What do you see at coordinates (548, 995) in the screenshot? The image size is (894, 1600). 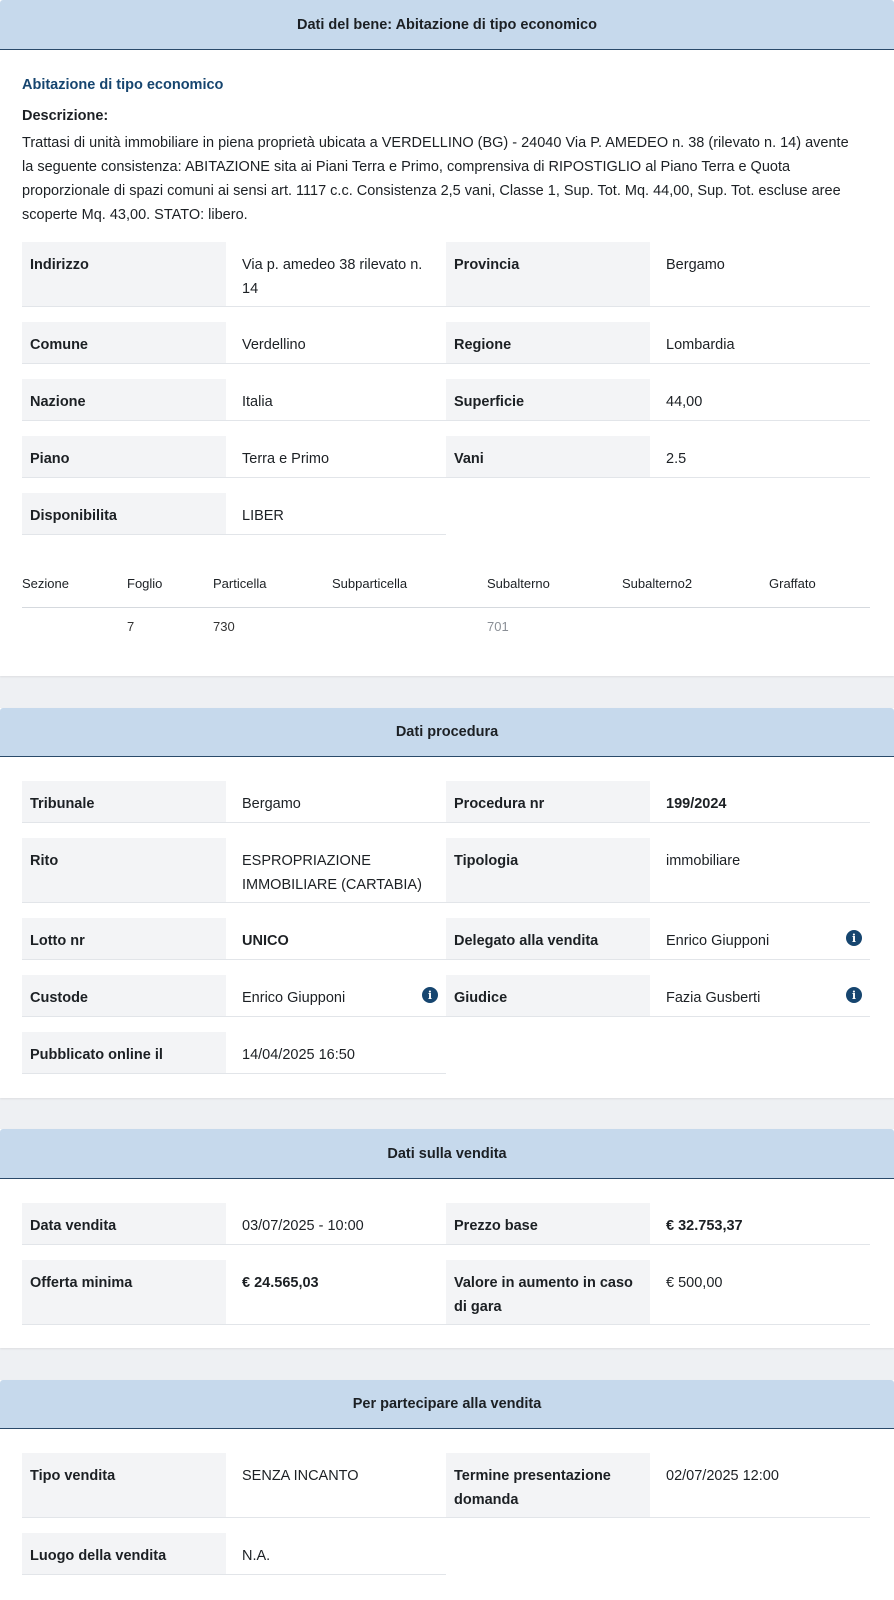 I see `label-giudice: Giudice` at bounding box center [548, 995].